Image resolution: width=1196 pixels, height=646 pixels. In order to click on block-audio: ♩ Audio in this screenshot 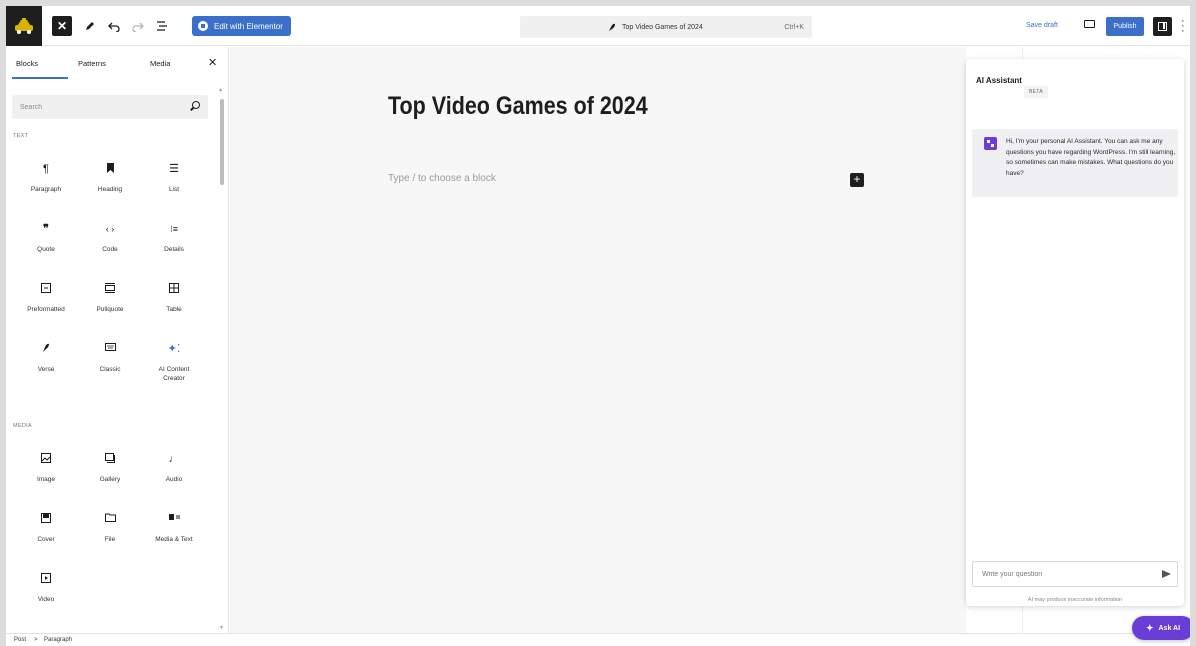, I will do `click(174, 468)`.